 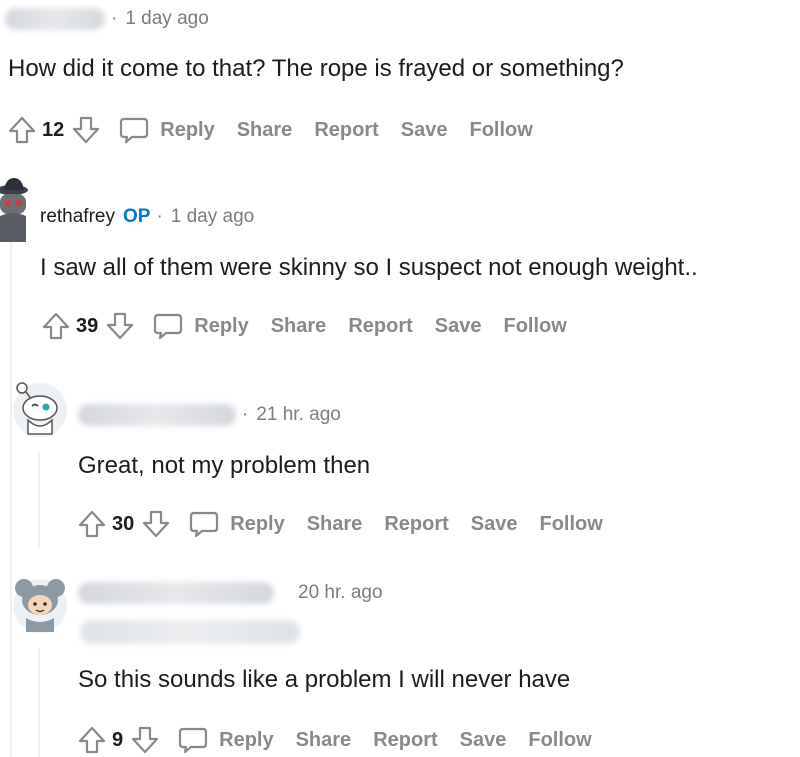 What do you see at coordinates (107, 19) in the screenshot?
I see `comment-meta: · 1 day ago` at bounding box center [107, 19].